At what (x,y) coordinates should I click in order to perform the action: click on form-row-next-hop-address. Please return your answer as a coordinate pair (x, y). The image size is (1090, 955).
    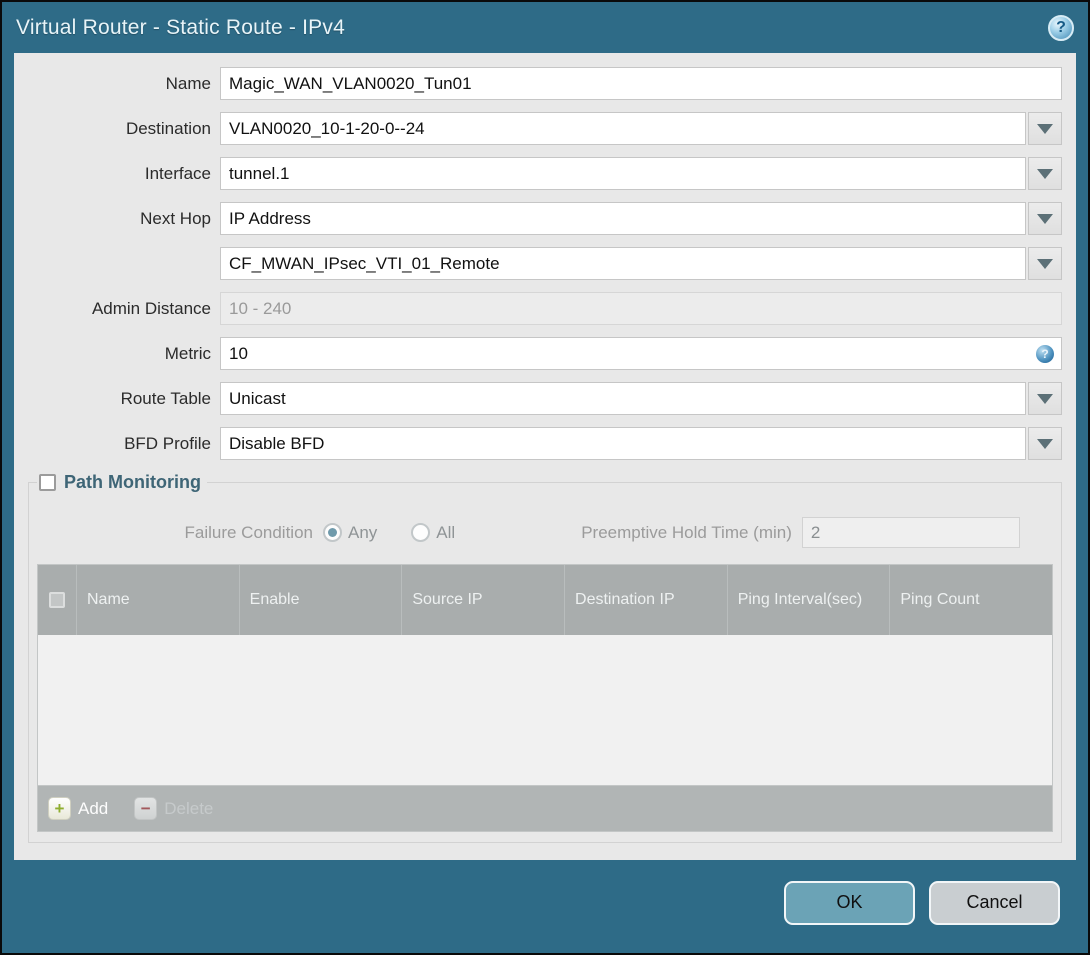
    Looking at the image, I should click on (545, 263).